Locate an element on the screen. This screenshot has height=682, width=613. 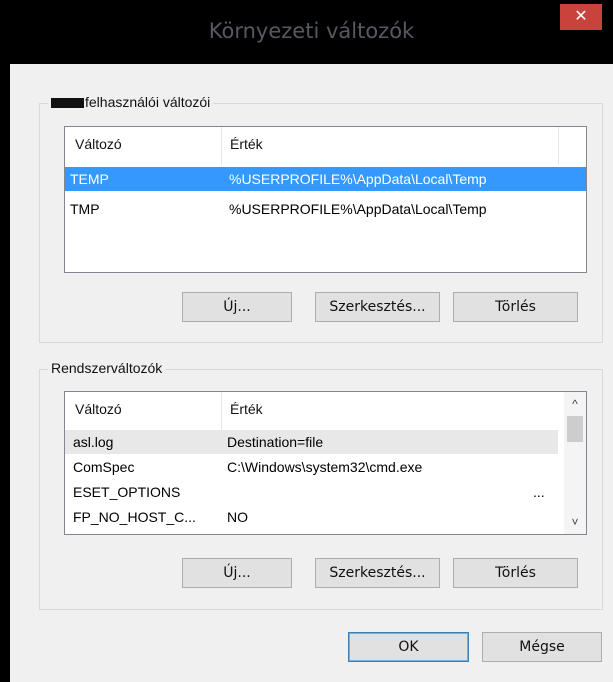
scroll-down-icon: ˅ is located at coordinates (575, 522).